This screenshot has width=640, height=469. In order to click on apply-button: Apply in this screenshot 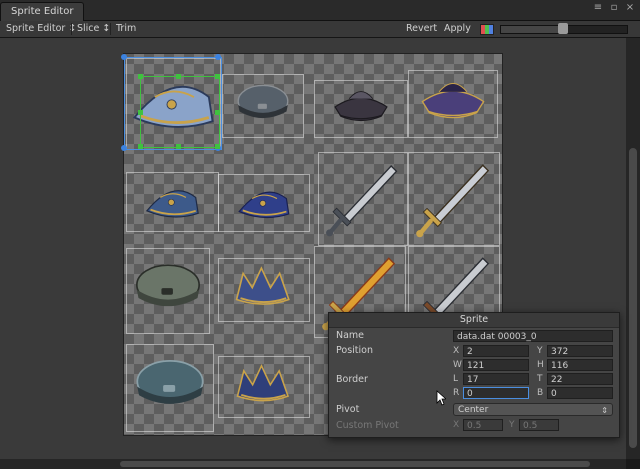, I will do `click(457, 29)`.